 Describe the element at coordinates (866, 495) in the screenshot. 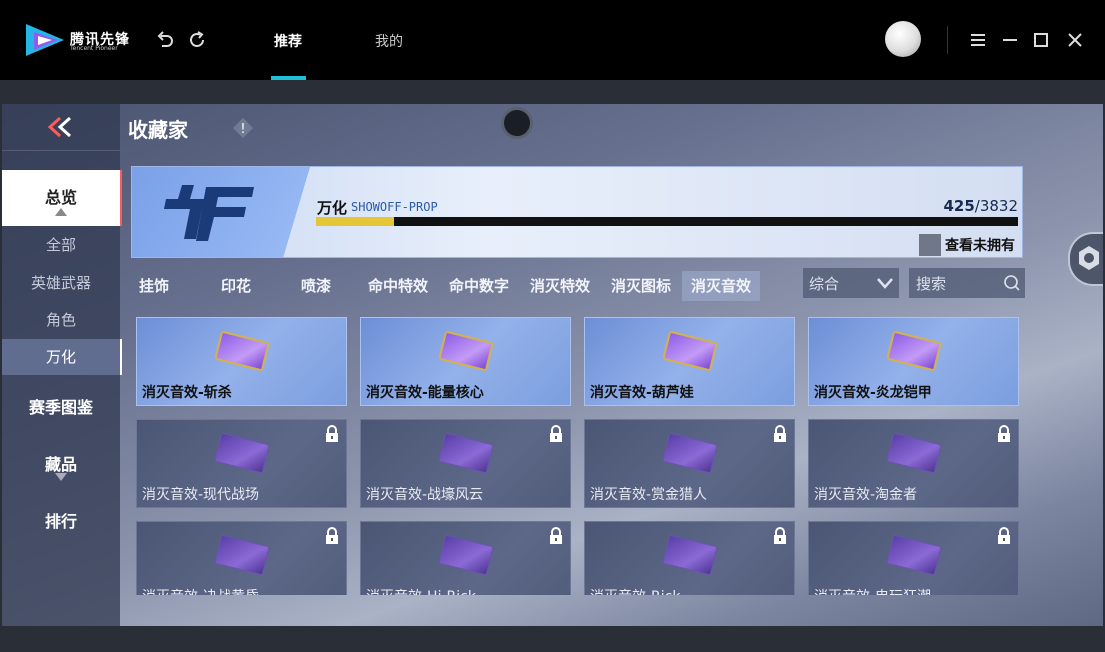

I see `item-name: 消灭音效-淘金者` at that location.